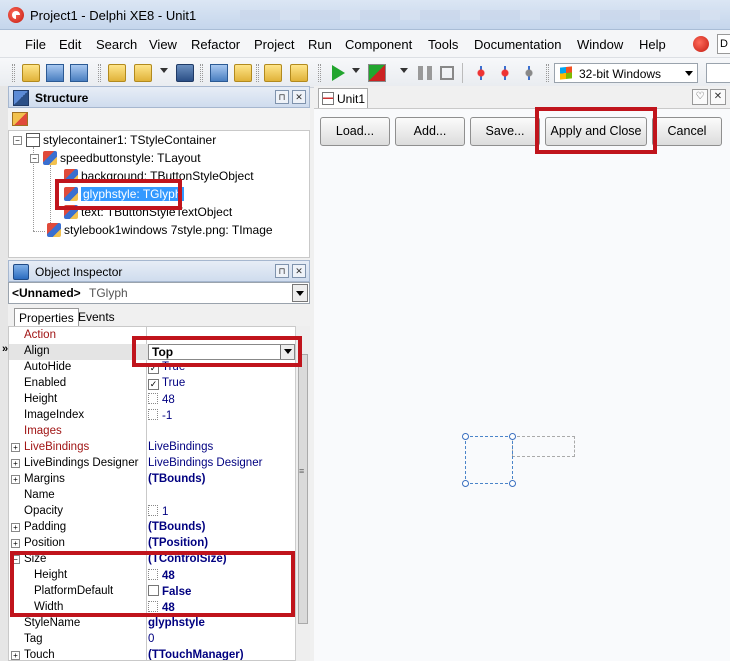  I want to click on run-icon, so click(338, 73).